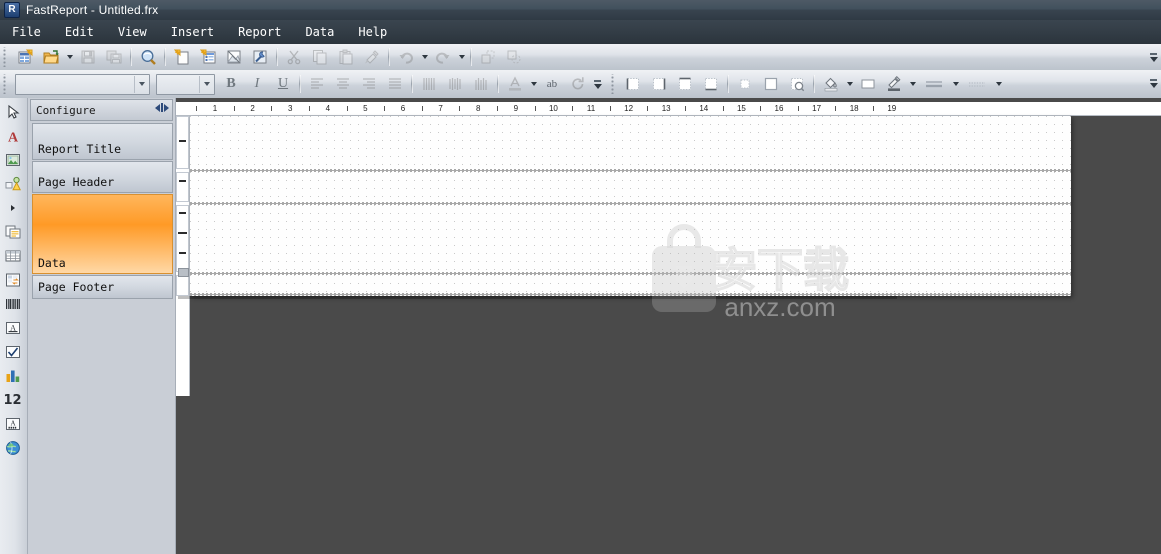 The width and height of the screenshot is (1161, 554). I want to click on new-dialog-button, so click(208, 57).